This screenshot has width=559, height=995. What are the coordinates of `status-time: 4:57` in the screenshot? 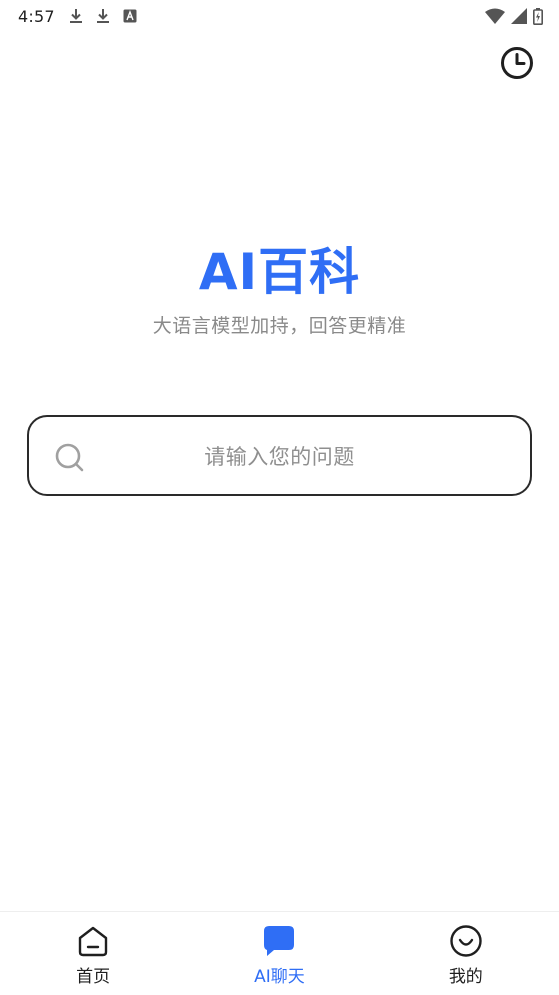 It's located at (36, 16).